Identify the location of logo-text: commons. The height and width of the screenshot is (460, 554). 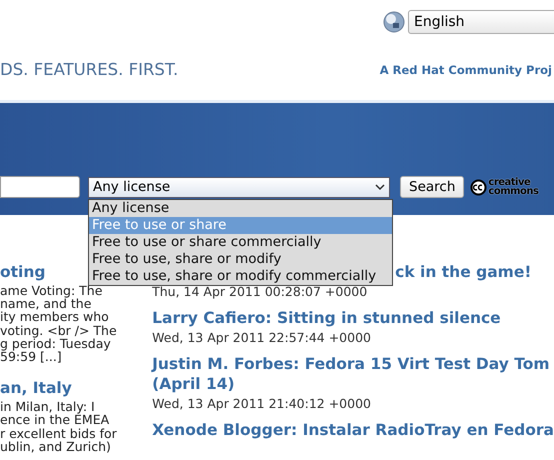
(513, 191).